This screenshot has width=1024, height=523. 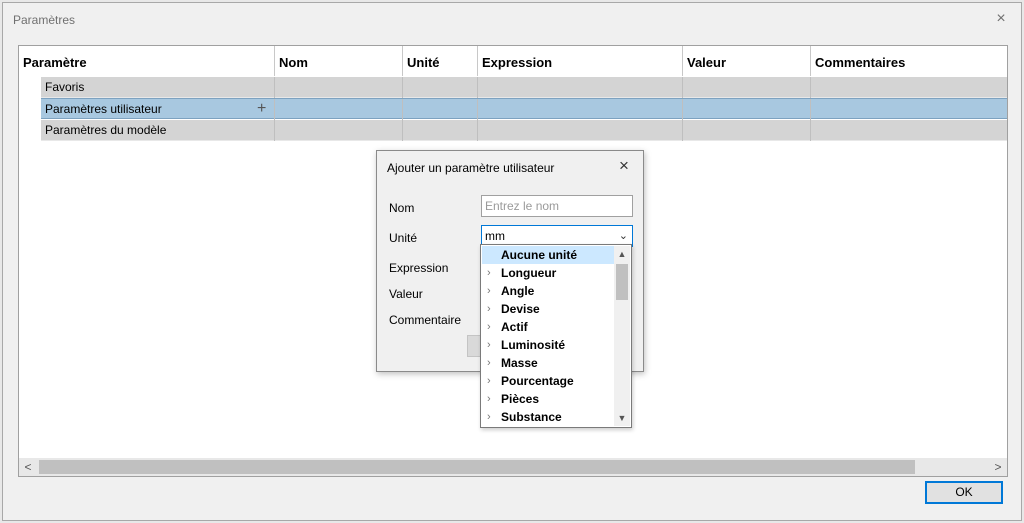 What do you see at coordinates (406, 294) in the screenshot?
I see `valeur-label: Valeur` at bounding box center [406, 294].